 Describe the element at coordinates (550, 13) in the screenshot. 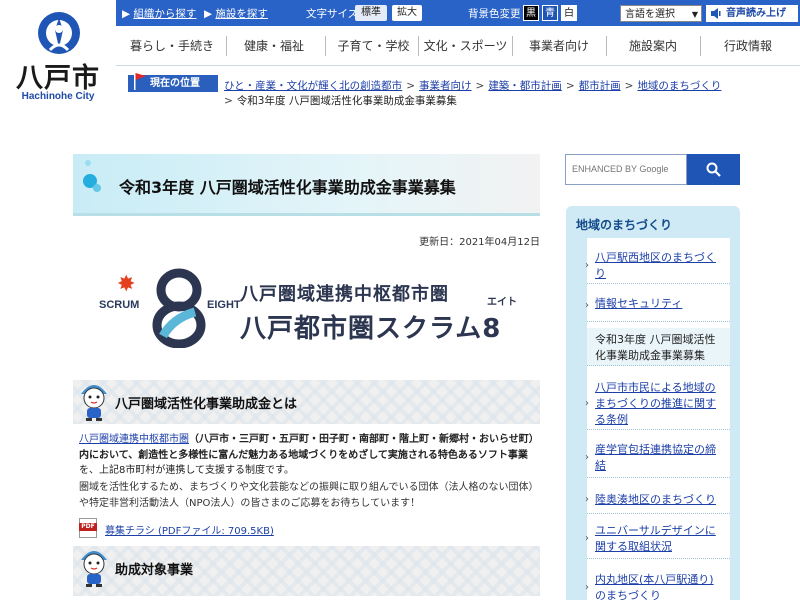

I see `bg-blue-button: 青` at that location.